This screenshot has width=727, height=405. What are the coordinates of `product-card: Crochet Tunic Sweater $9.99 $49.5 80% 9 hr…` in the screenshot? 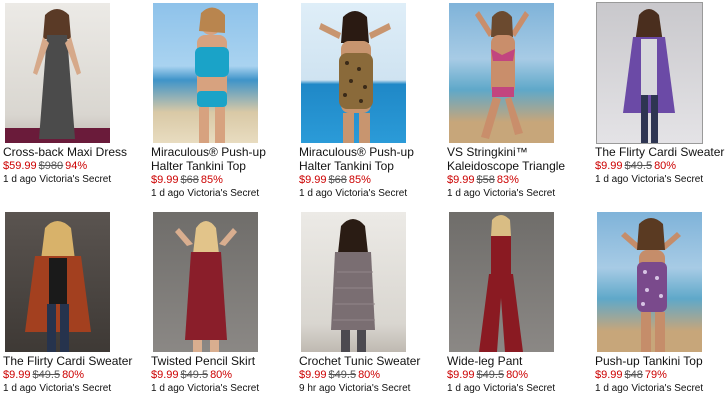 It's located at (372, 303).